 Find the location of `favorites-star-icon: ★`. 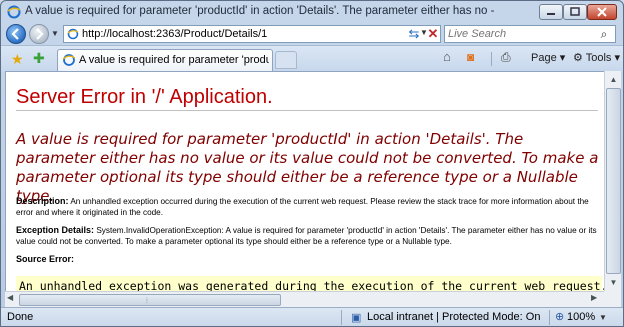

favorites-star-icon: ★ is located at coordinates (17, 59).